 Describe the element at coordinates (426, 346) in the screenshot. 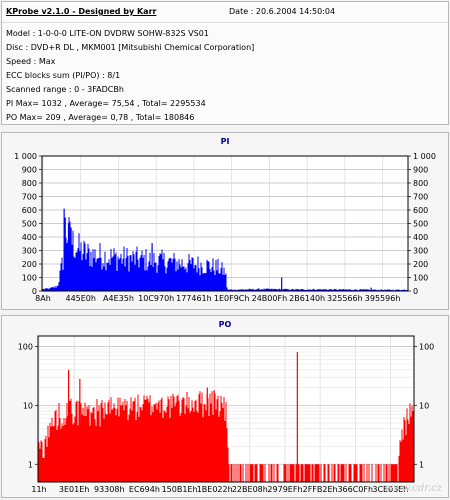

I see `y-tick-label-right: 100` at that location.